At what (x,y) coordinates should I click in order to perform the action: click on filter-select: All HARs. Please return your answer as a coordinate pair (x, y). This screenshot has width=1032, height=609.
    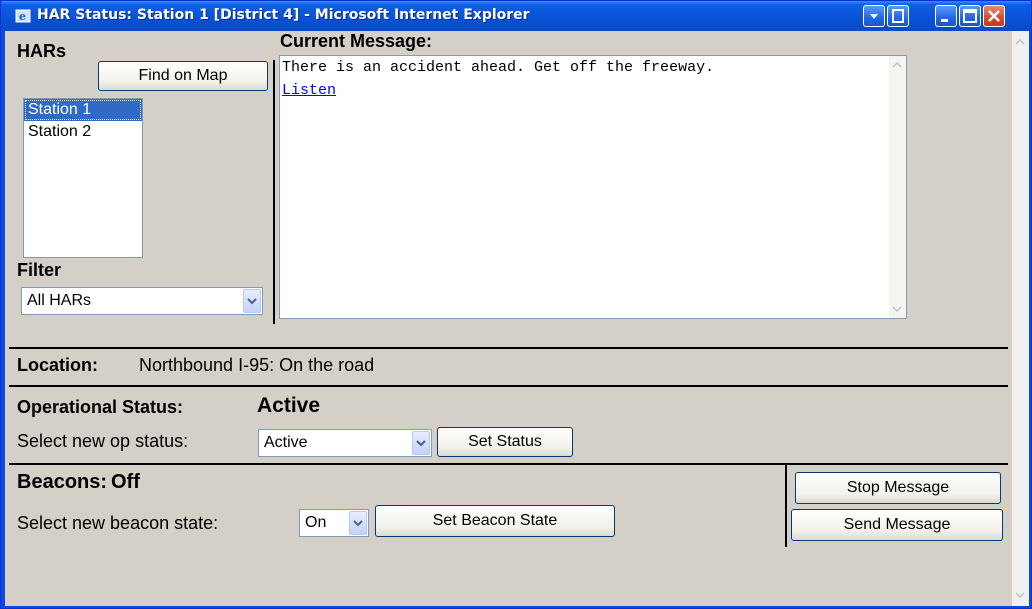
    Looking at the image, I should click on (142, 301).